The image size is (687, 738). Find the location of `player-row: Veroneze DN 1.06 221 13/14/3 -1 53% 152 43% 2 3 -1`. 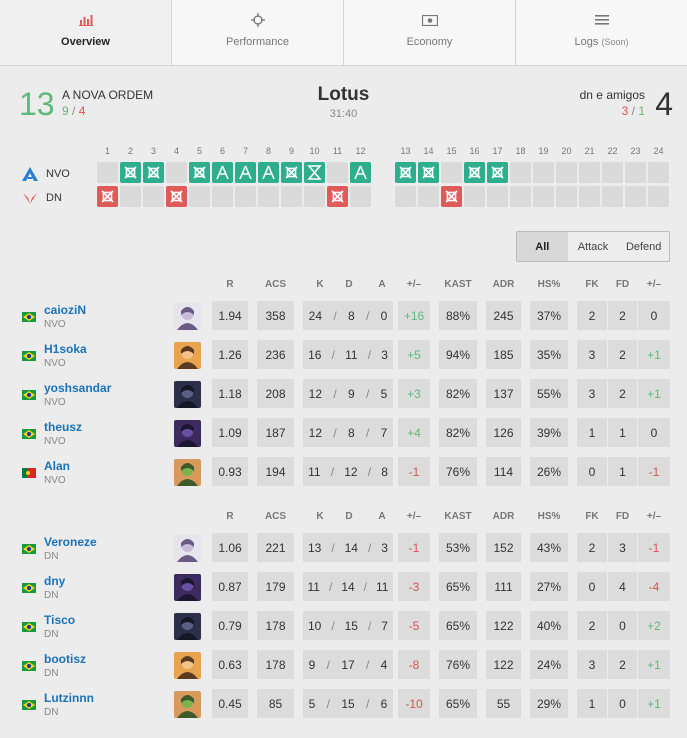

player-row: Veroneze DN 1.06 221 13/14/3 -1 53% 152 43% 2 3 -1 is located at coordinates (343, 552).